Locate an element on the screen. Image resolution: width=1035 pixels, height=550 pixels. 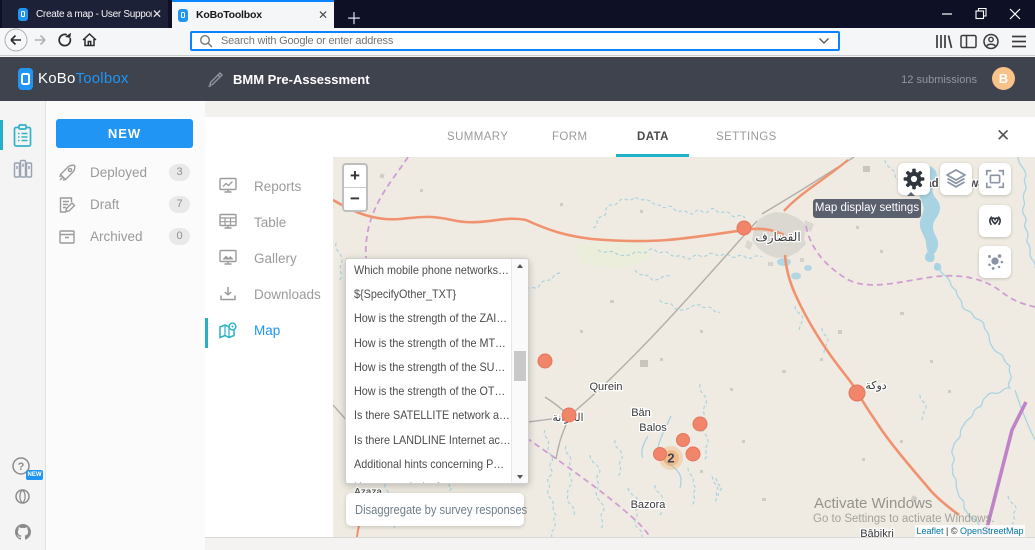
svg-text: Bän is located at coordinates (641, 413).